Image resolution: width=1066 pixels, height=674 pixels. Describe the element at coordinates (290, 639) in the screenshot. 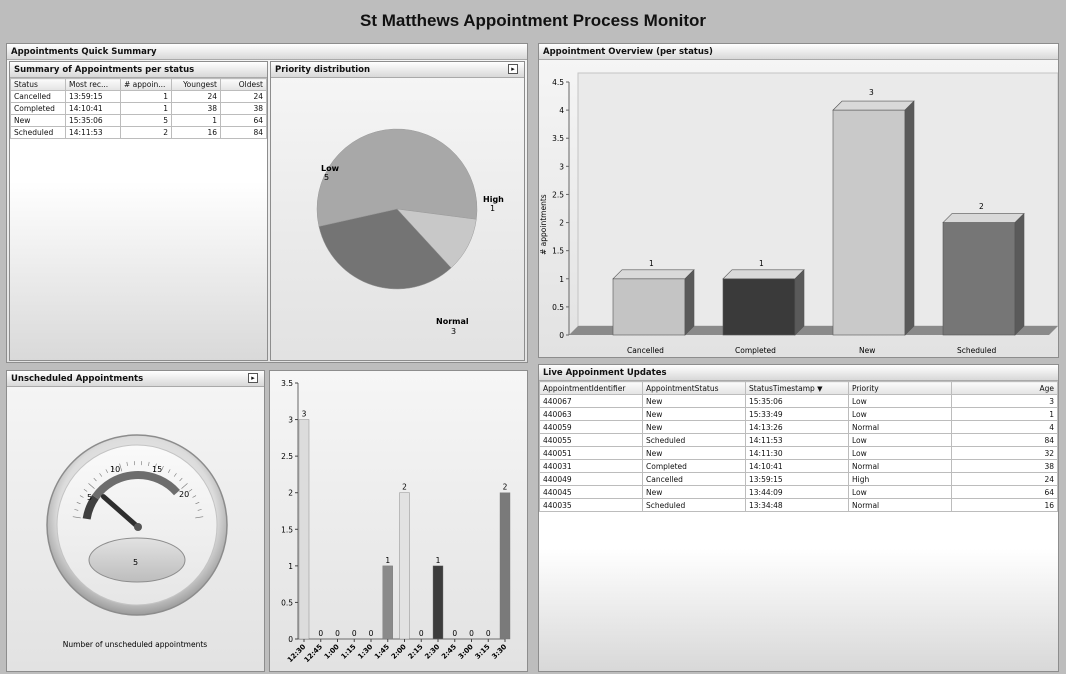

I see `y-tick-label: 0` at that location.